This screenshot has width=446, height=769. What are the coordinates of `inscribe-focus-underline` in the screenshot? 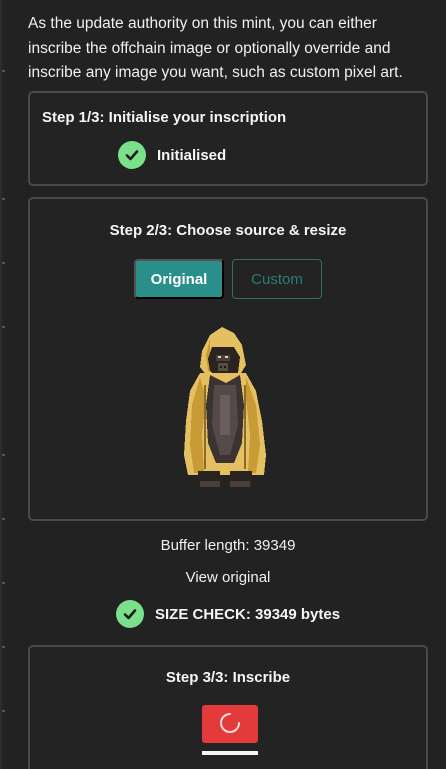 It's located at (230, 753).